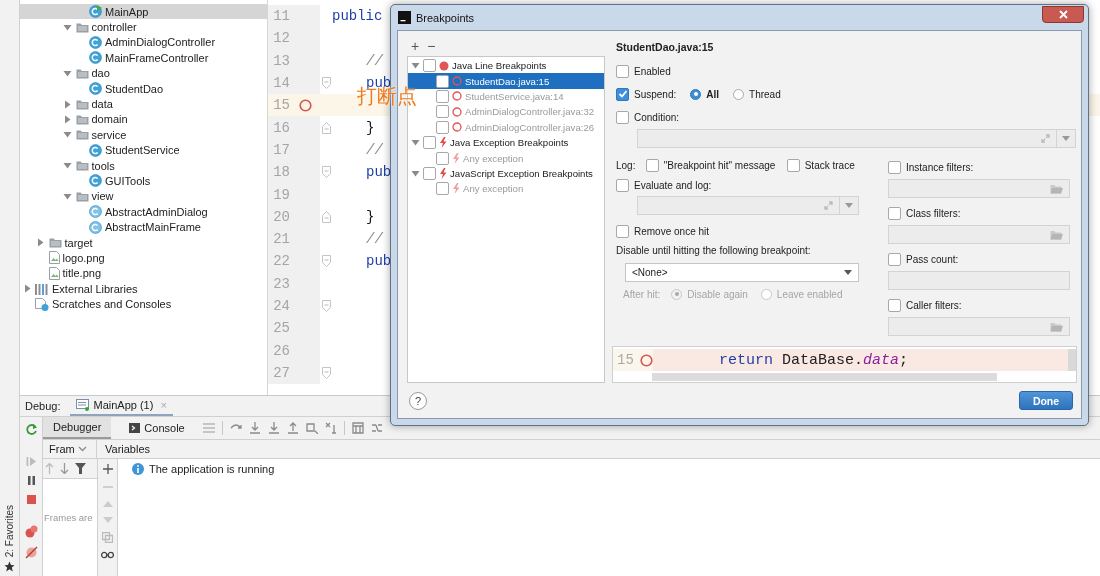 The image size is (1100, 576). Describe the element at coordinates (765, 94) in the screenshot. I see `radio-label: Thread` at that location.